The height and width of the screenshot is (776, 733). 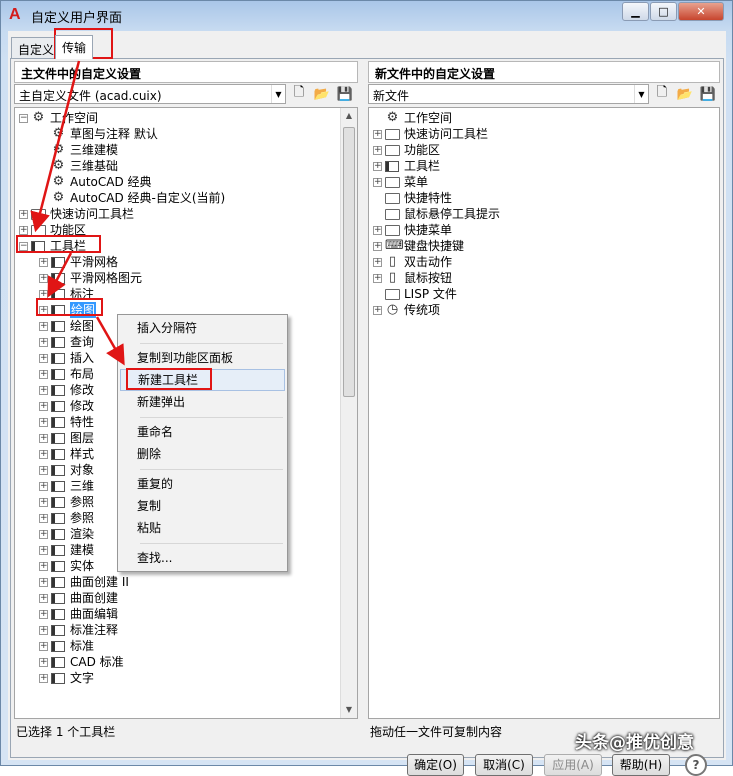 I want to click on context-menu-item: 粘贴, so click(x=202, y=528).